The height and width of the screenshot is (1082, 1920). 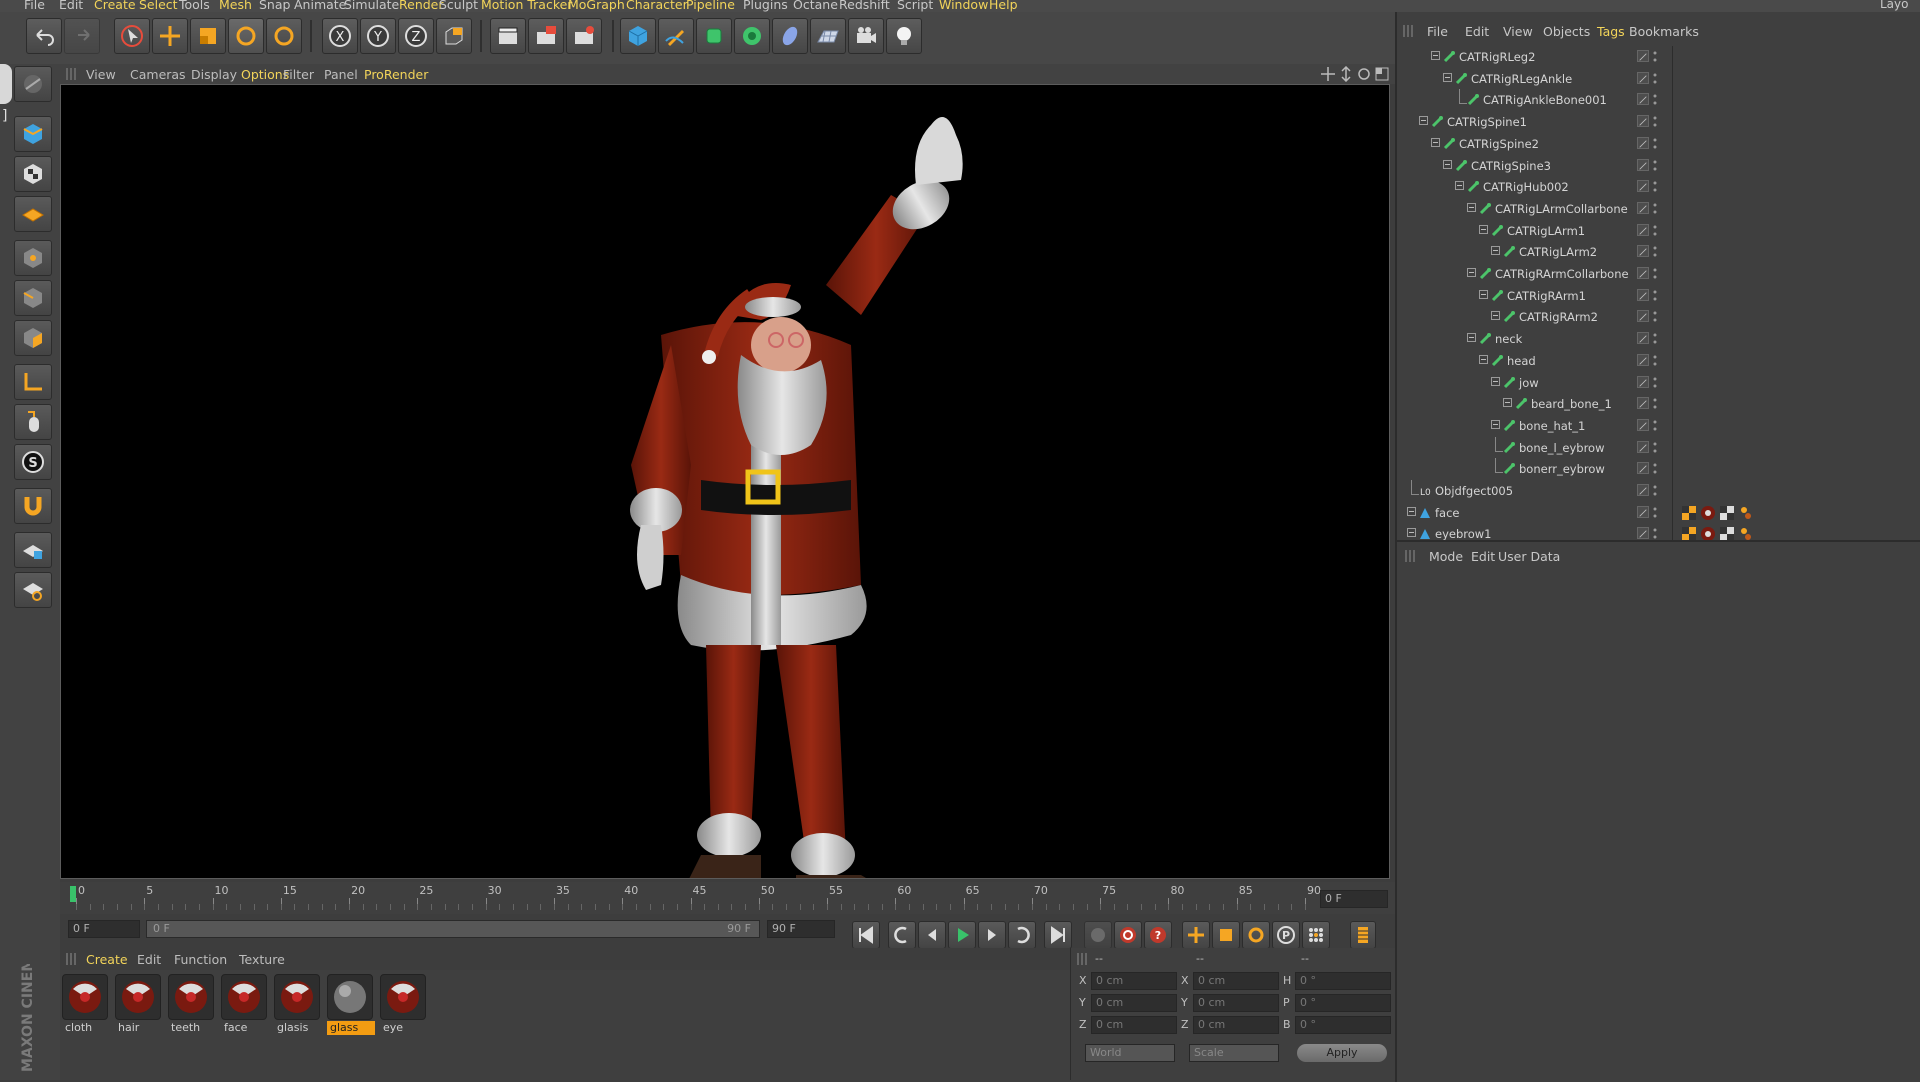 What do you see at coordinates (1657, 383) in the screenshot?
I see `object-row: jow` at bounding box center [1657, 383].